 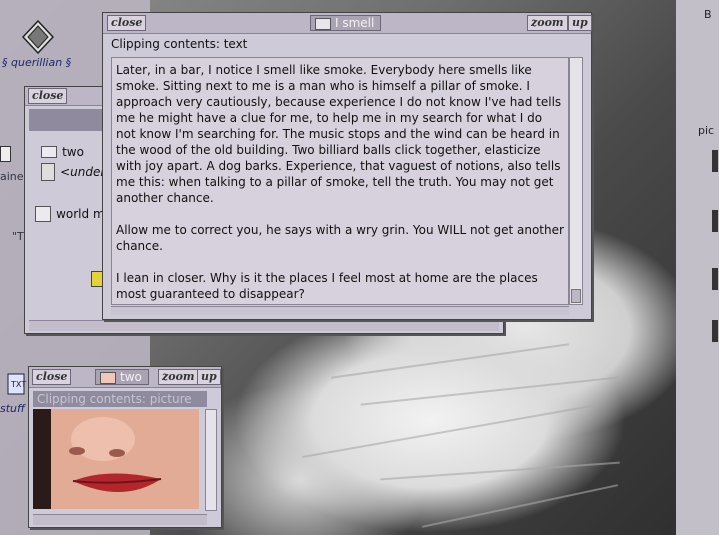 What do you see at coordinates (38, 37) in the screenshot?
I see `querillian-icon` at bounding box center [38, 37].